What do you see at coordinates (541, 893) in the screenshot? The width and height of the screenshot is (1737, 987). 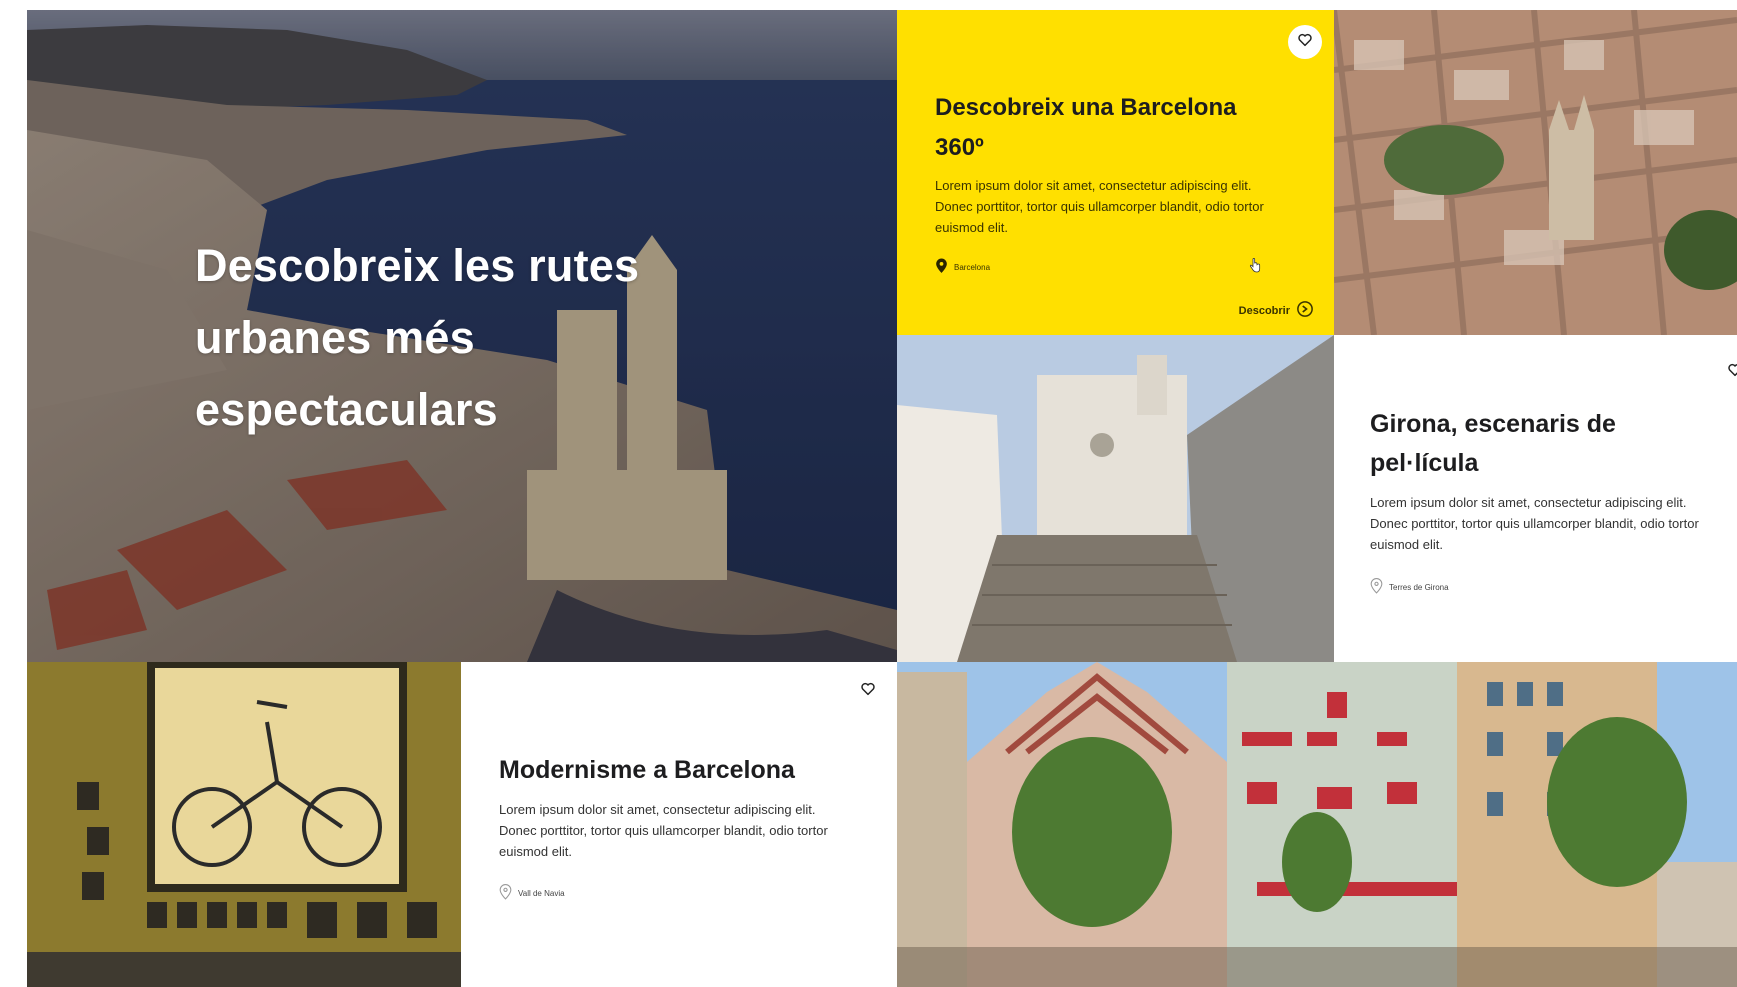 I see `location-label: Vall de Navia` at bounding box center [541, 893].